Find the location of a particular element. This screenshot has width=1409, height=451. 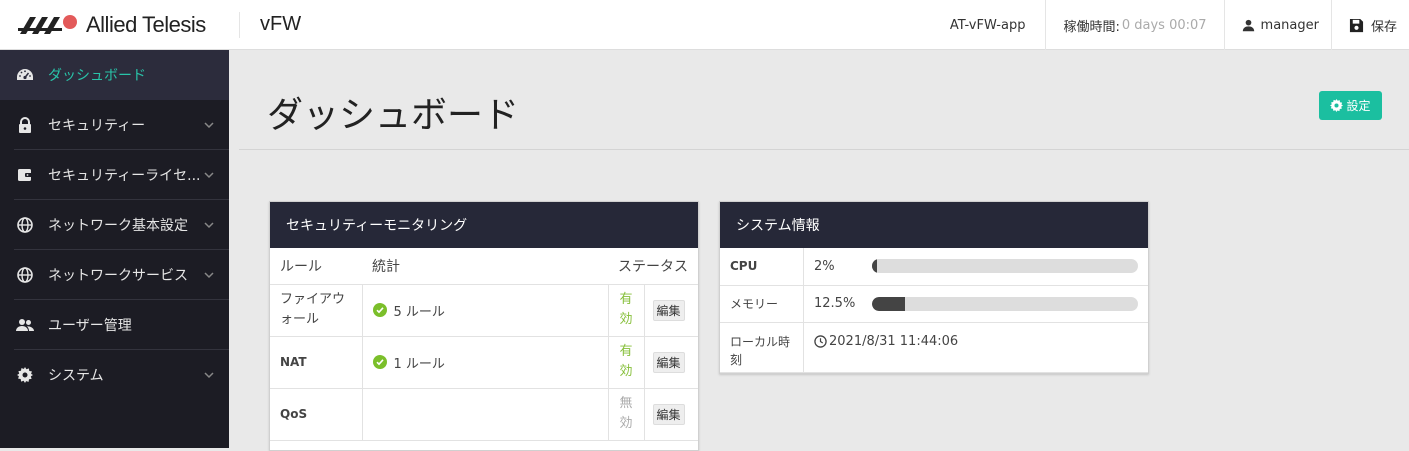

save-label: 保存 is located at coordinates (1383, 27).